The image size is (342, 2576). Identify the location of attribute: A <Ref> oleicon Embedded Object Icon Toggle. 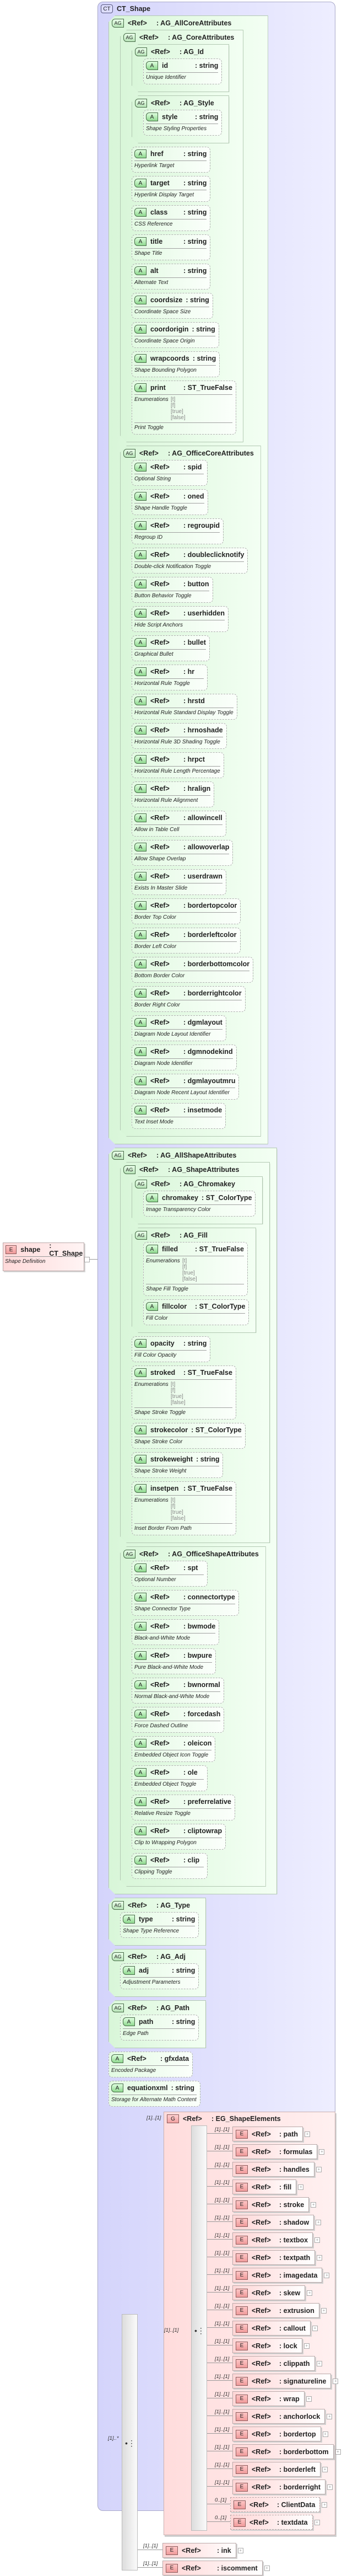
(173, 1749).